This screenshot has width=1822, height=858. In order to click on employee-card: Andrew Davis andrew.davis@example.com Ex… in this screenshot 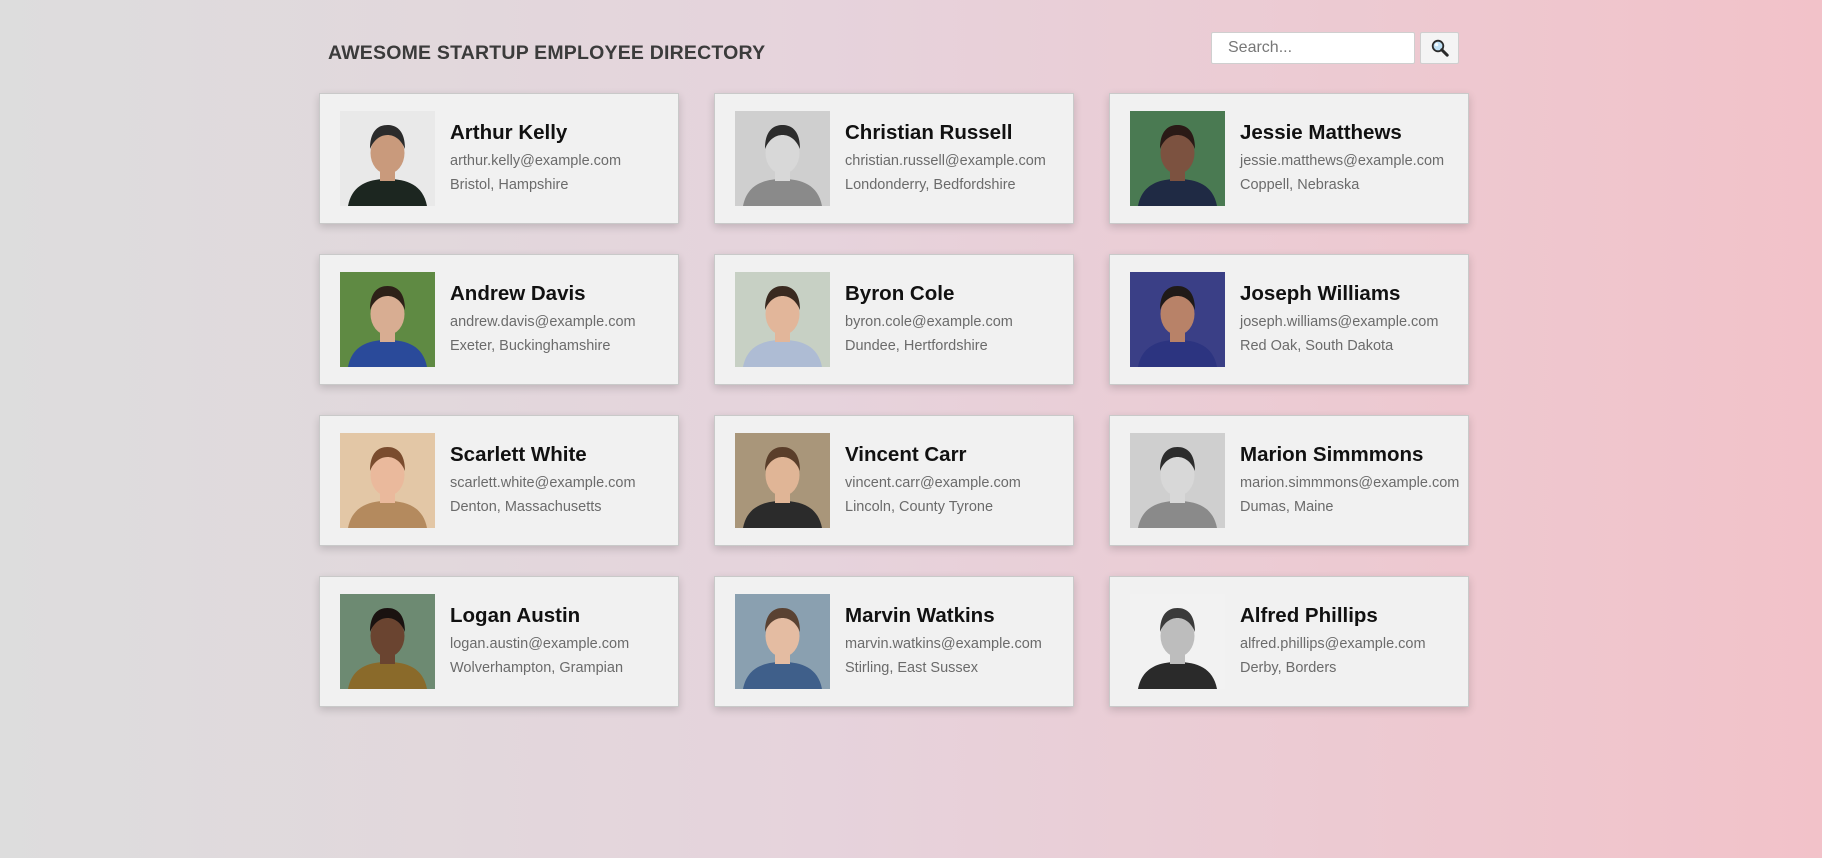, I will do `click(499, 319)`.